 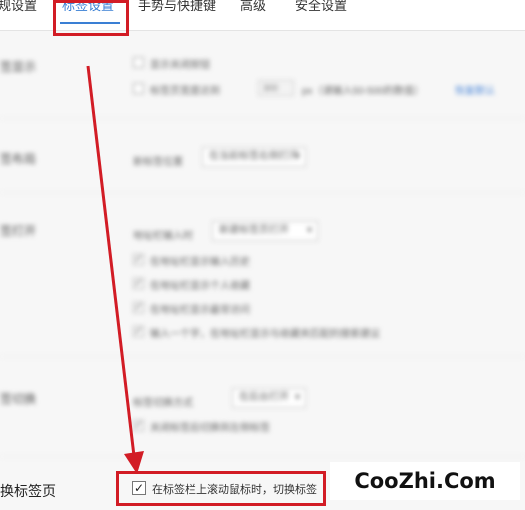 What do you see at coordinates (134, 462) in the screenshot?
I see `arrow-head` at bounding box center [134, 462].